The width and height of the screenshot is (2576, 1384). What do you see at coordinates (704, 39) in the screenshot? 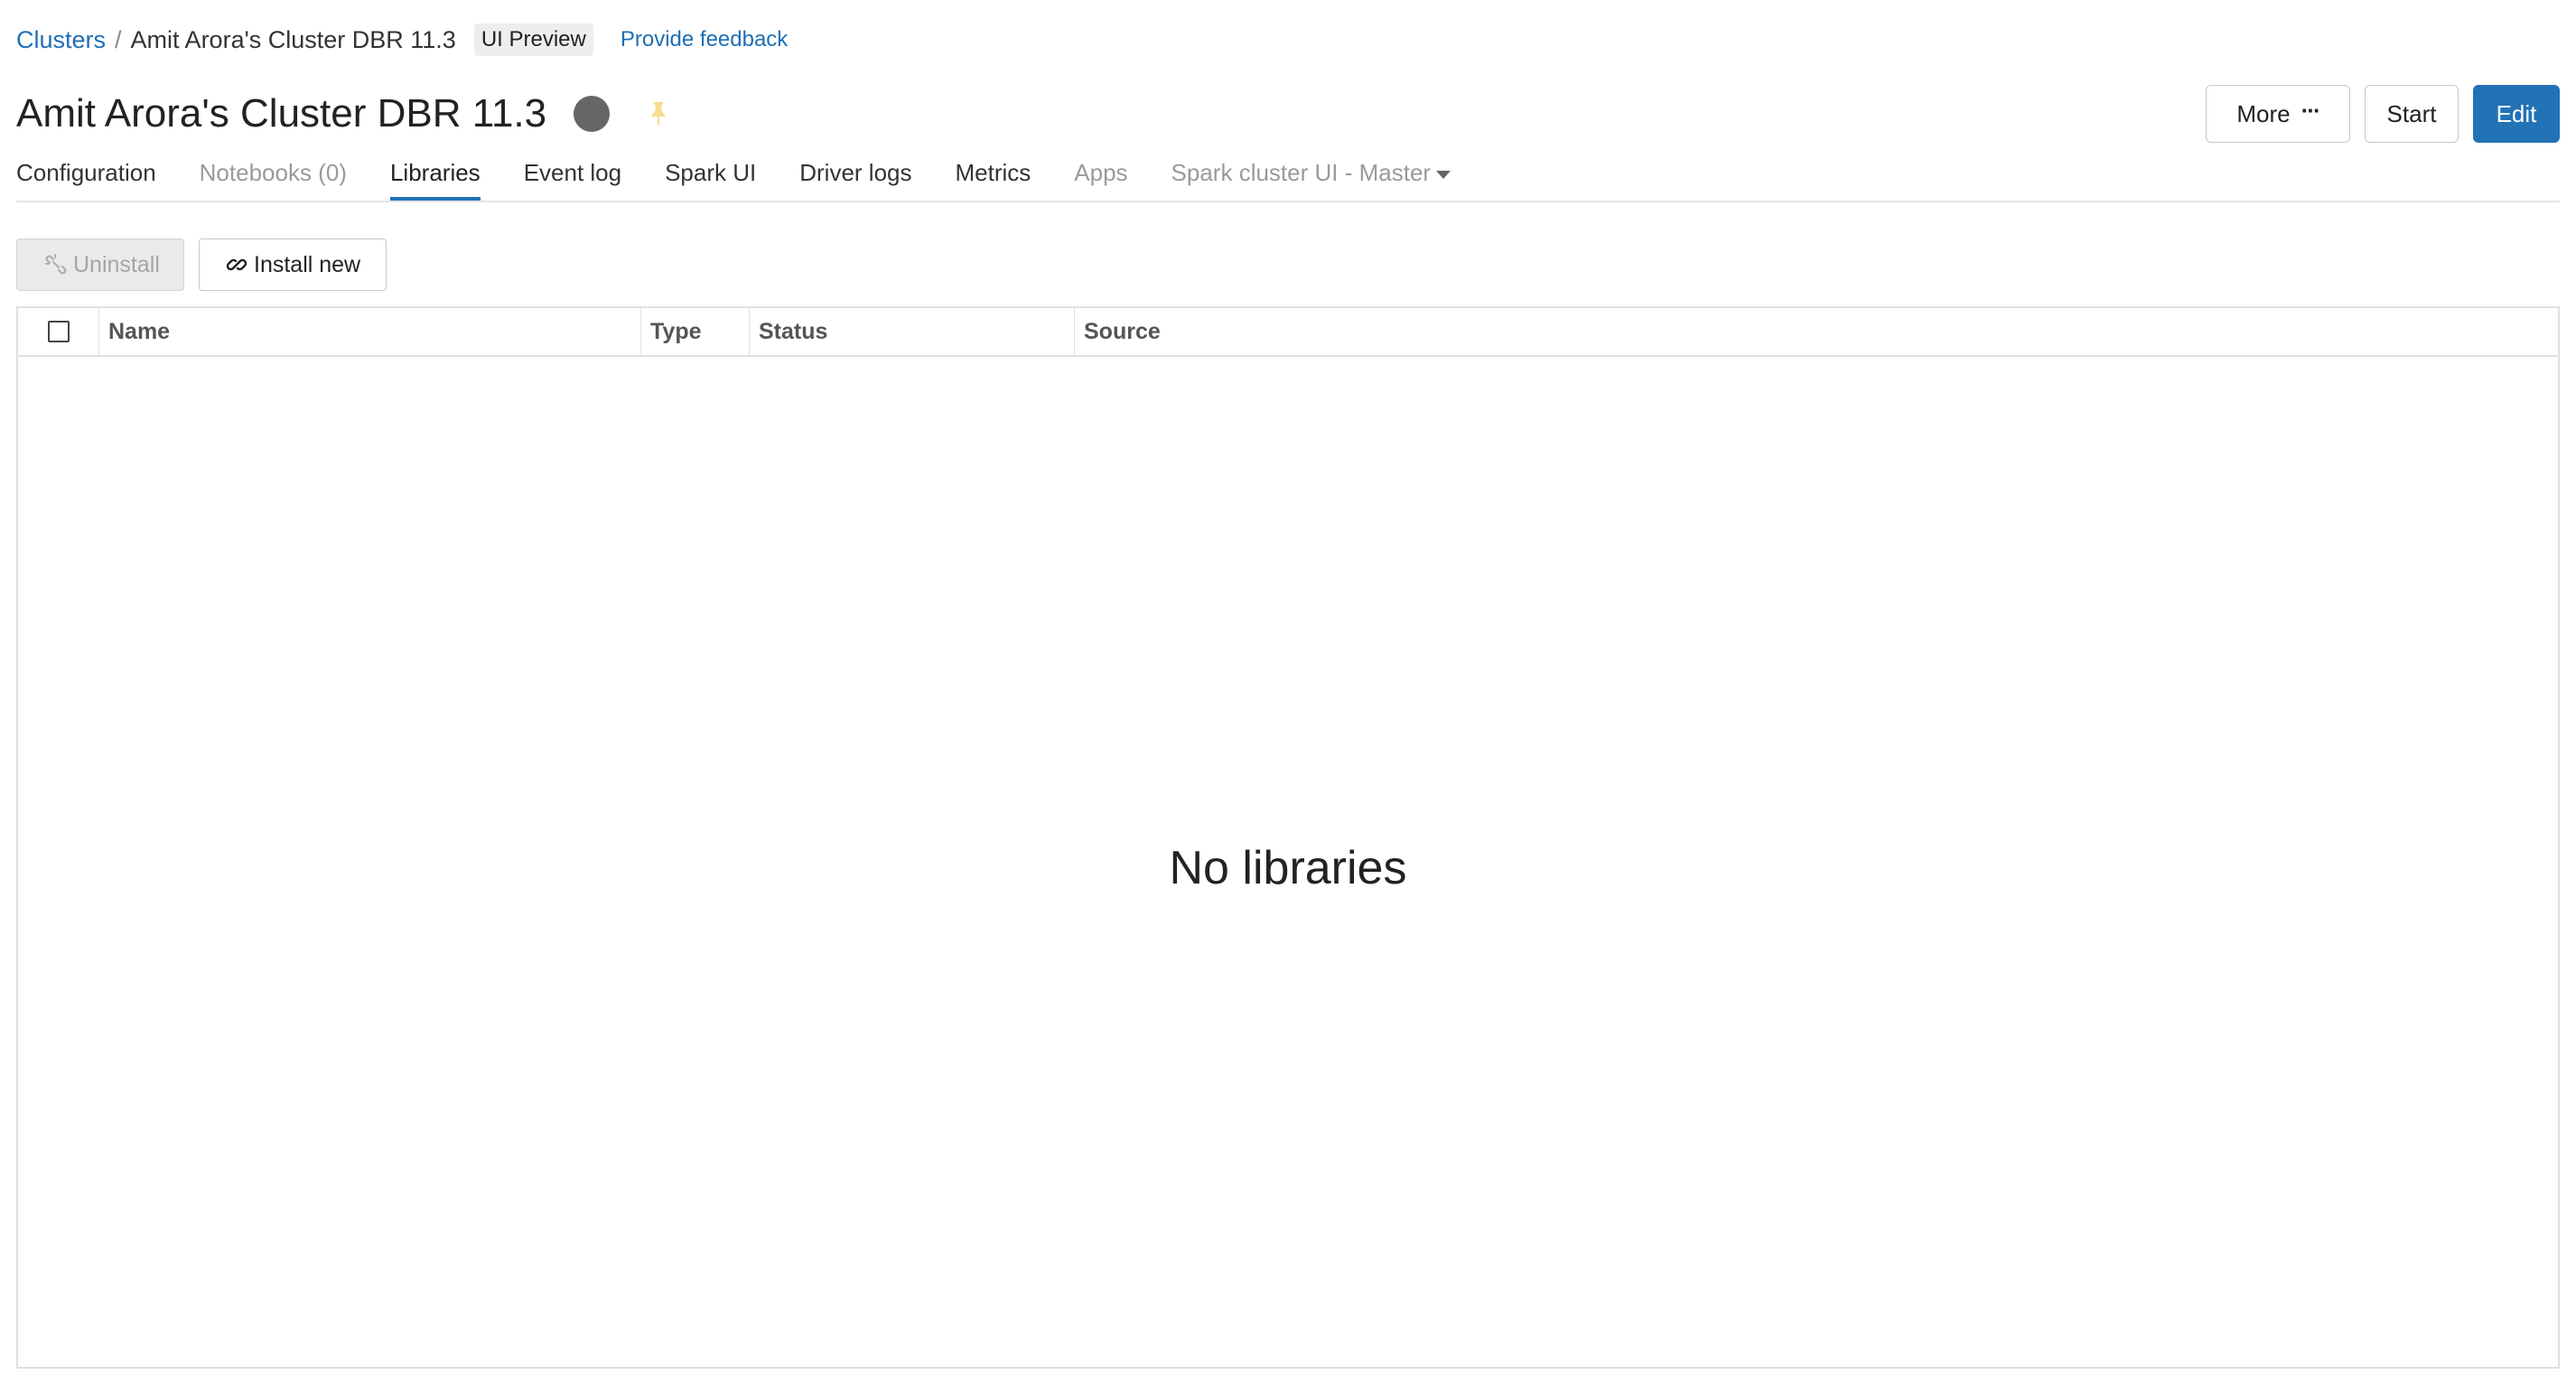
I see `provide-feedback-link: Provide feedback` at bounding box center [704, 39].